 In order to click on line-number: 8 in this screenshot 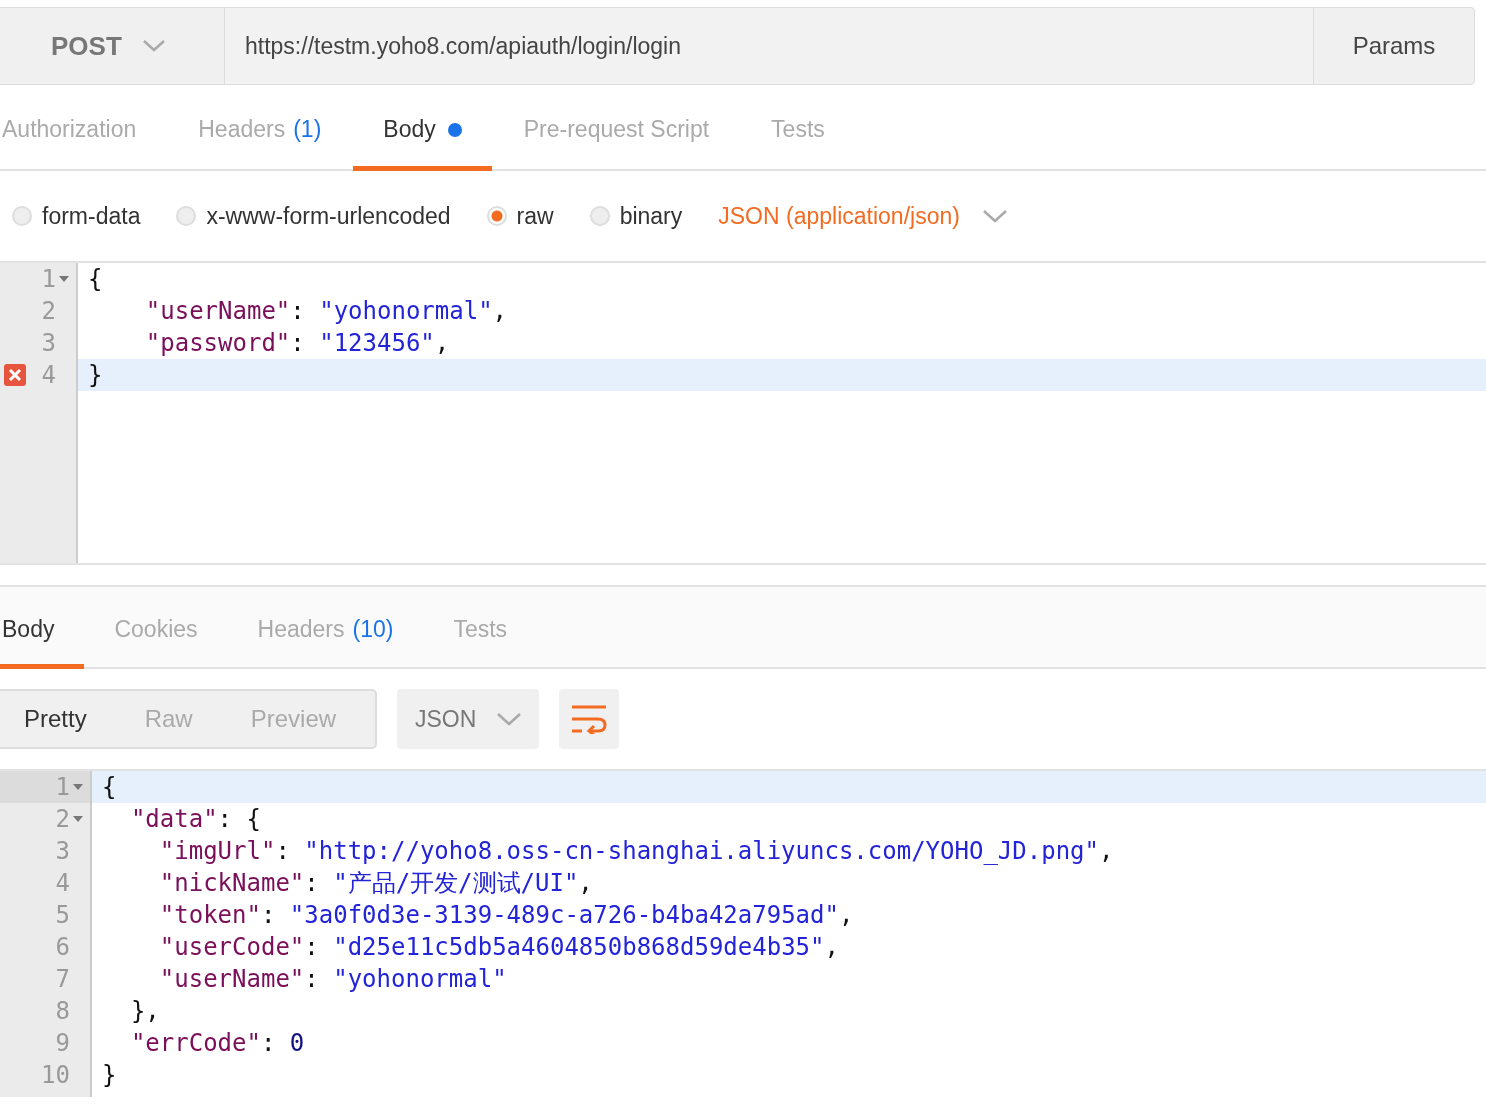, I will do `click(62, 1011)`.